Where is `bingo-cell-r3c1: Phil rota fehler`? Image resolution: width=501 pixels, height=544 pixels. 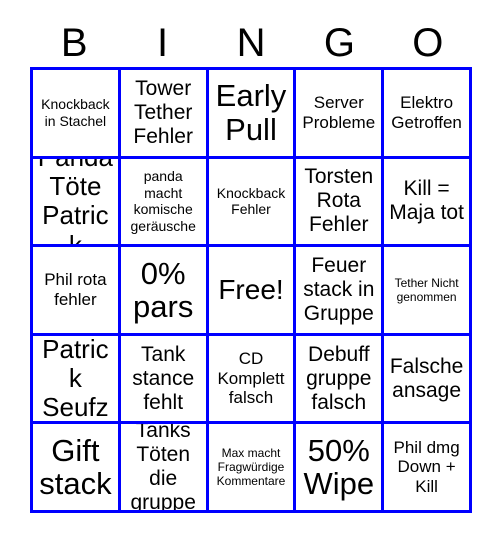
bingo-cell-r3c1: Phil rota fehler is located at coordinates (77, 291).